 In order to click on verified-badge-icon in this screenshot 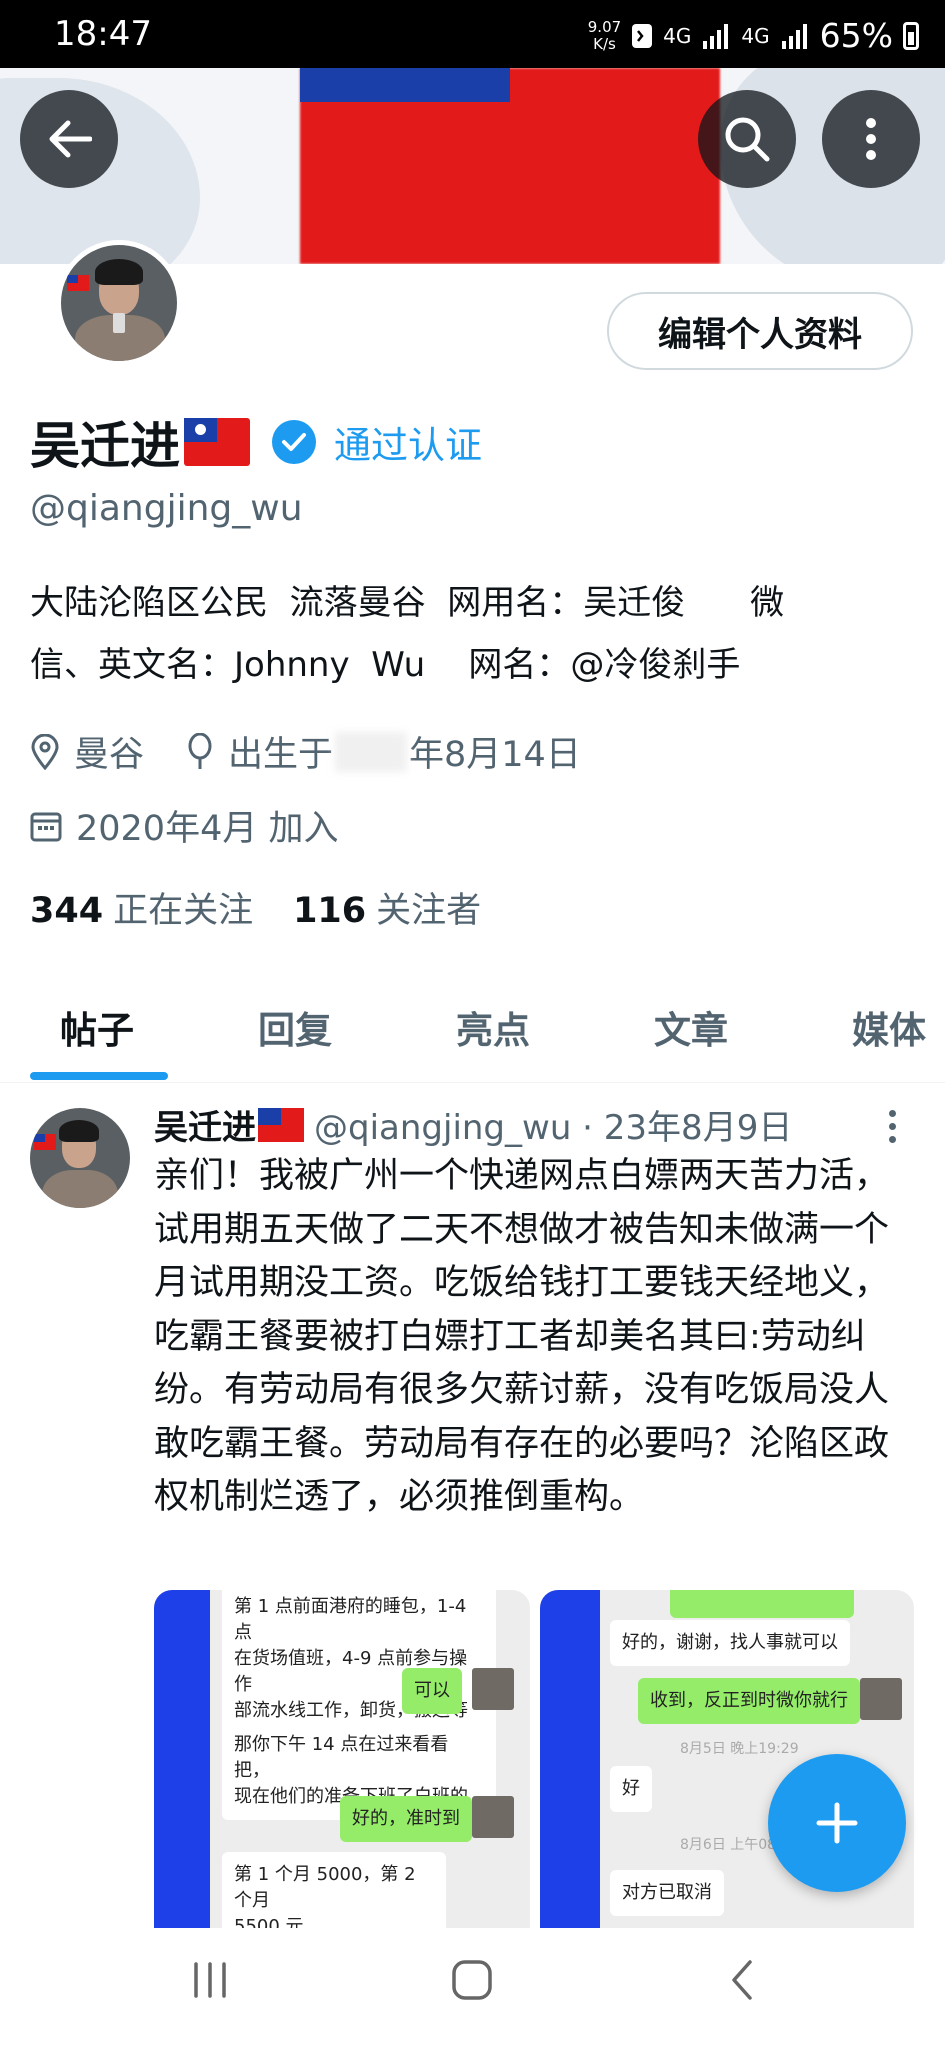, I will do `click(294, 442)`.